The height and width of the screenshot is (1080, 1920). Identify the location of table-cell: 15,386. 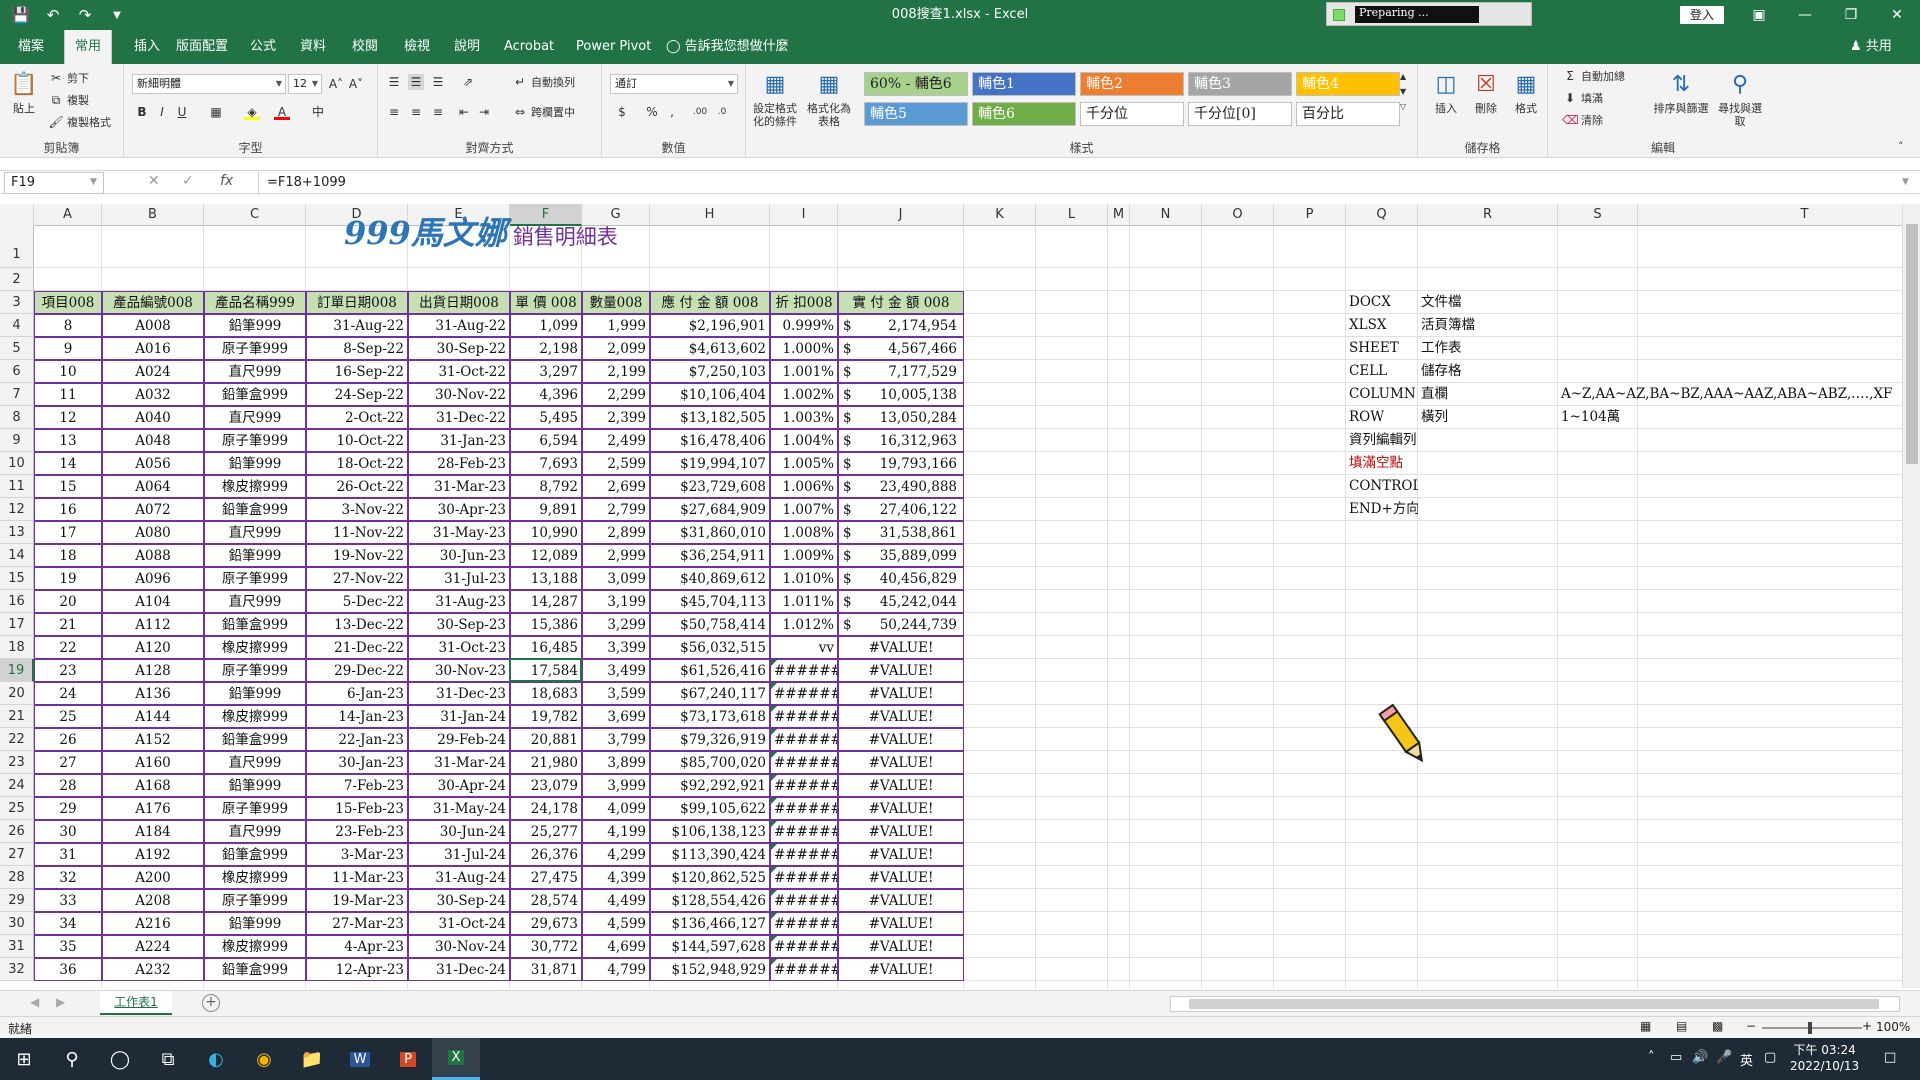
(546, 624).